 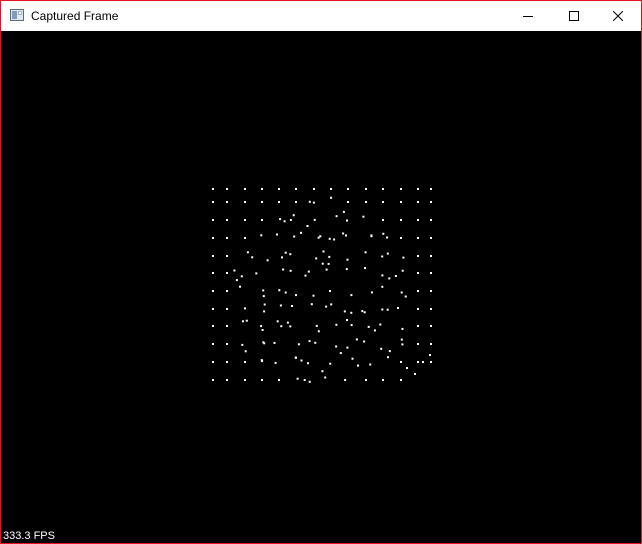 I want to click on close-icon, so click(x=618, y=16).